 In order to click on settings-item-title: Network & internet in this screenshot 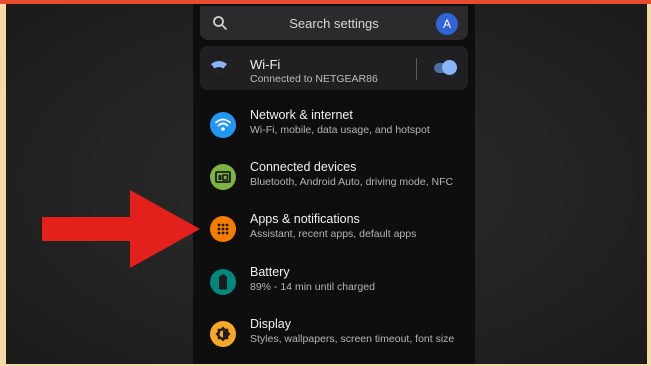, I will do `click(301, 115)`.